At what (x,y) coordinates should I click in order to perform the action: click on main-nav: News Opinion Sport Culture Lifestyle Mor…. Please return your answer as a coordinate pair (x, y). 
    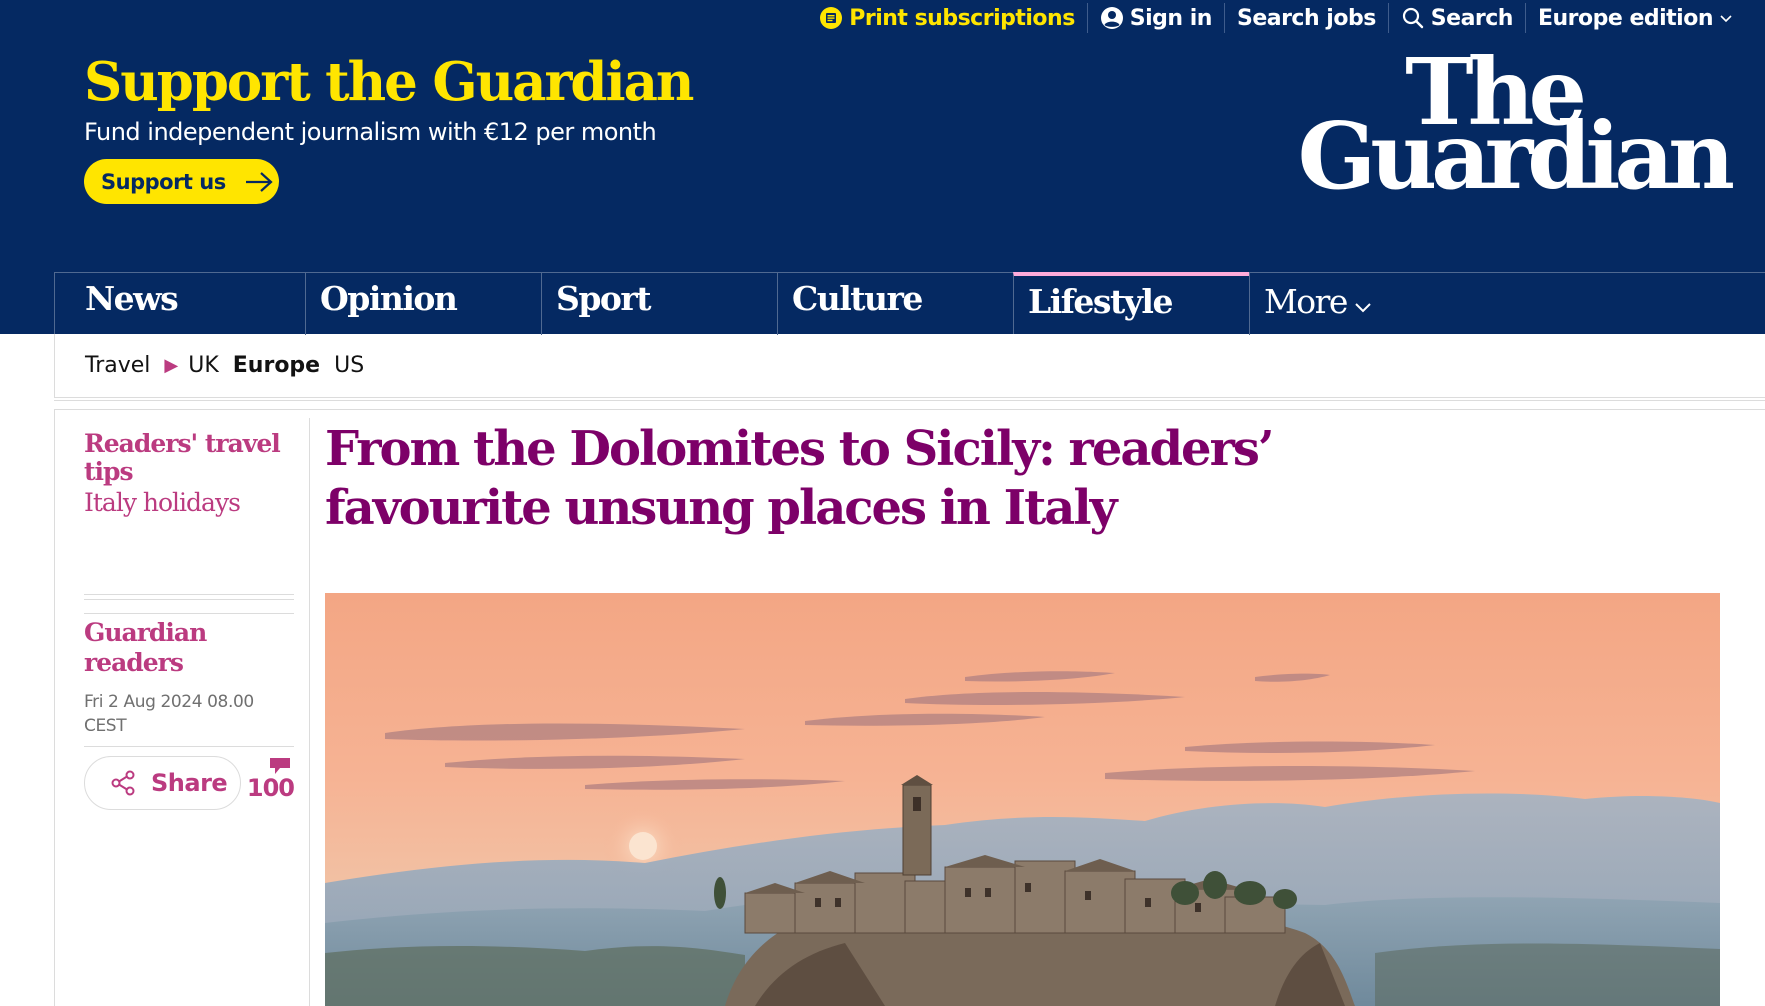
    Looking at the image, I should click on (882, 303).